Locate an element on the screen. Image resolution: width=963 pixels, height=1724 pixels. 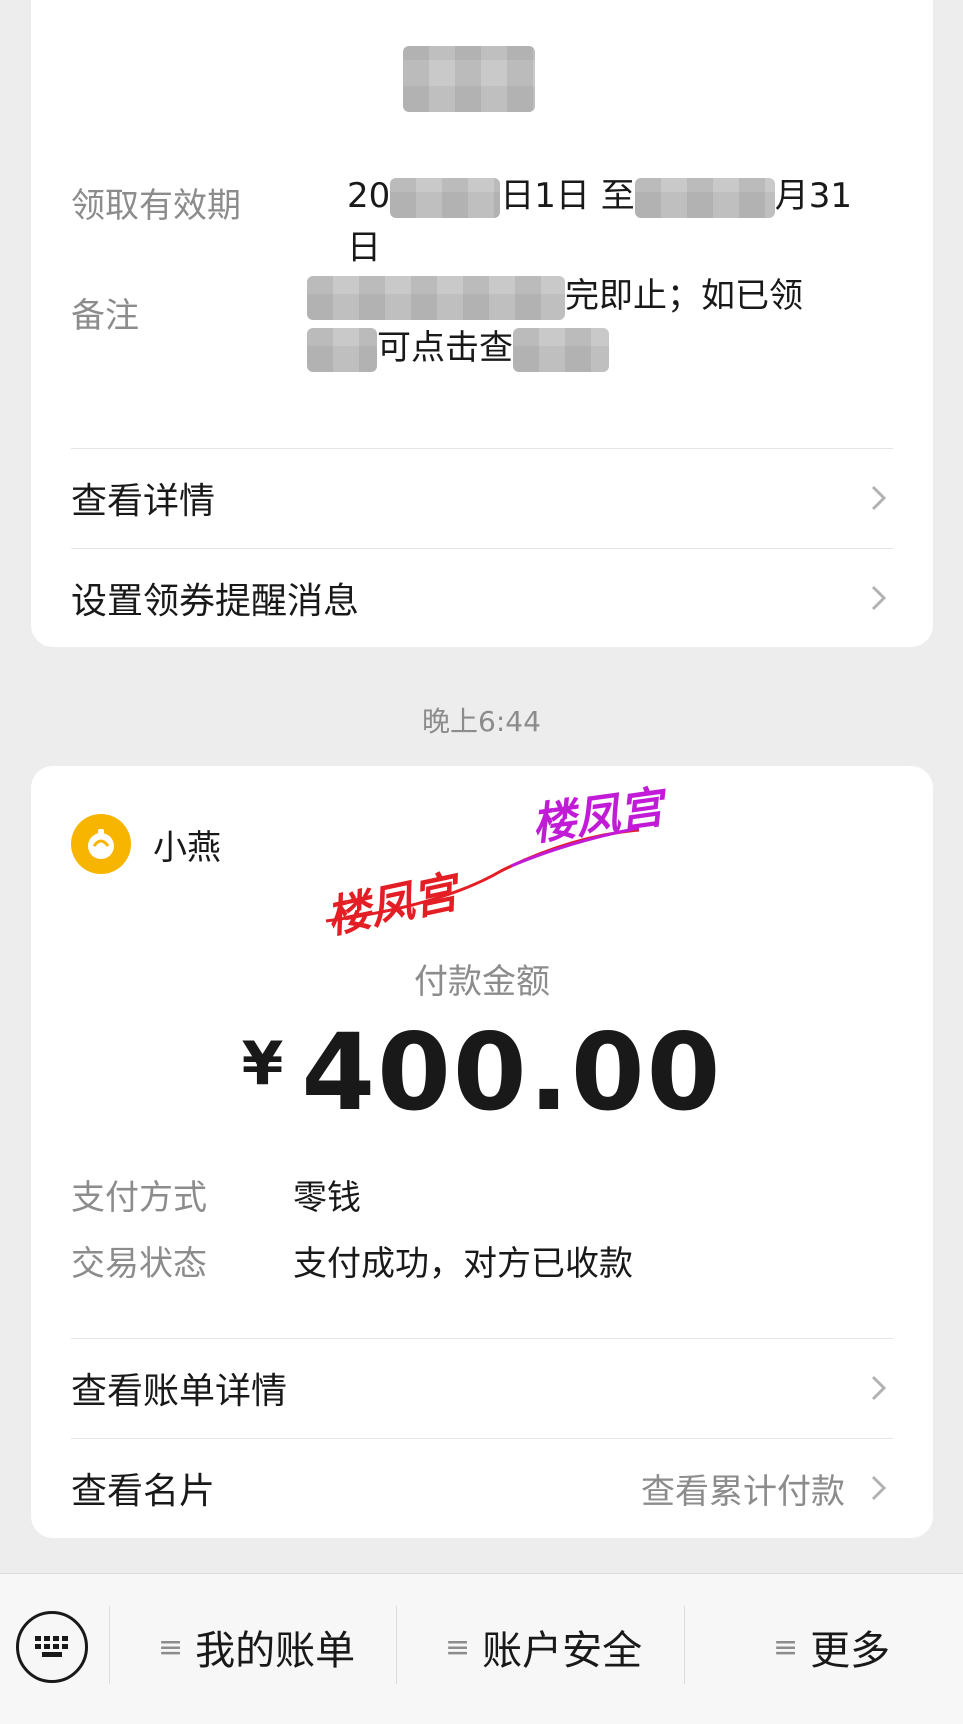
view-total-link: 查看累计付款 is located at coordinates (767, 1488).